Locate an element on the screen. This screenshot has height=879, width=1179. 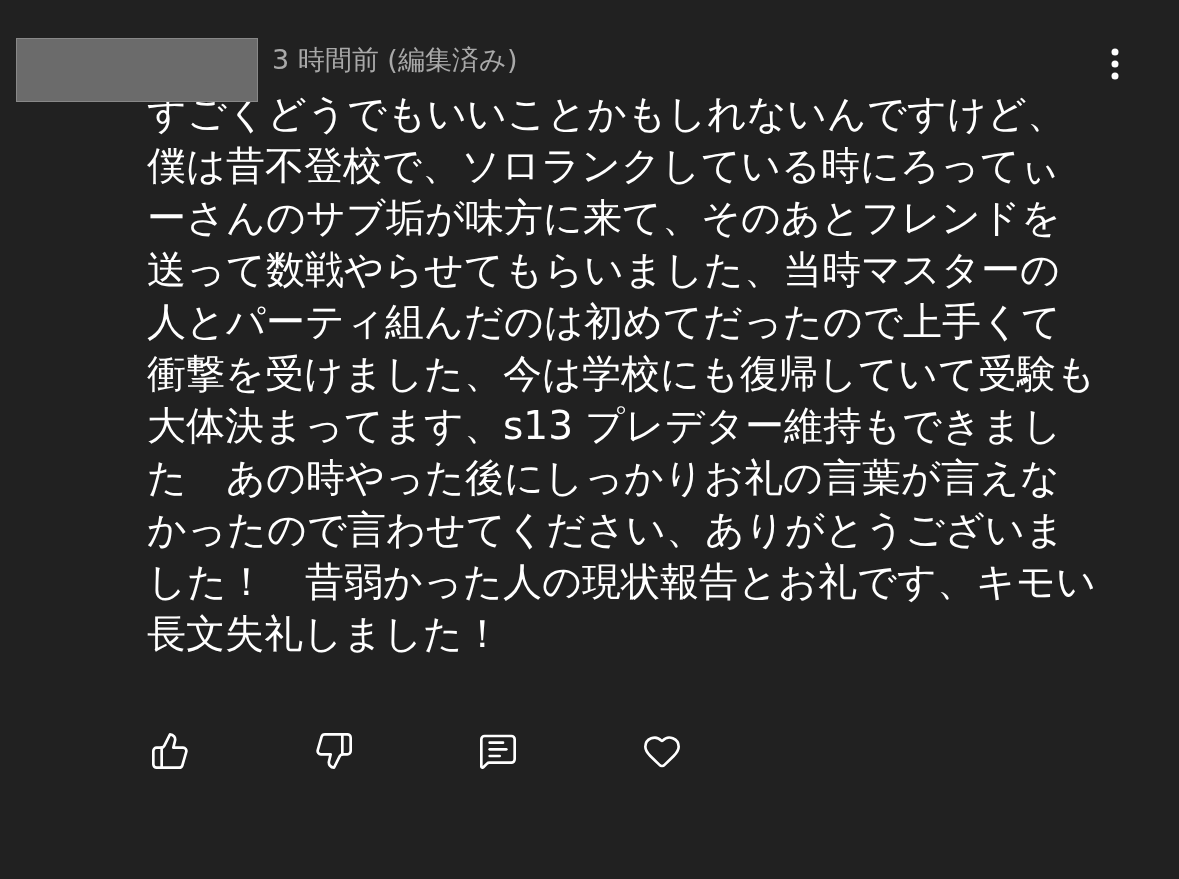
thumbs-down-icon is located at coordinates (334, 751).